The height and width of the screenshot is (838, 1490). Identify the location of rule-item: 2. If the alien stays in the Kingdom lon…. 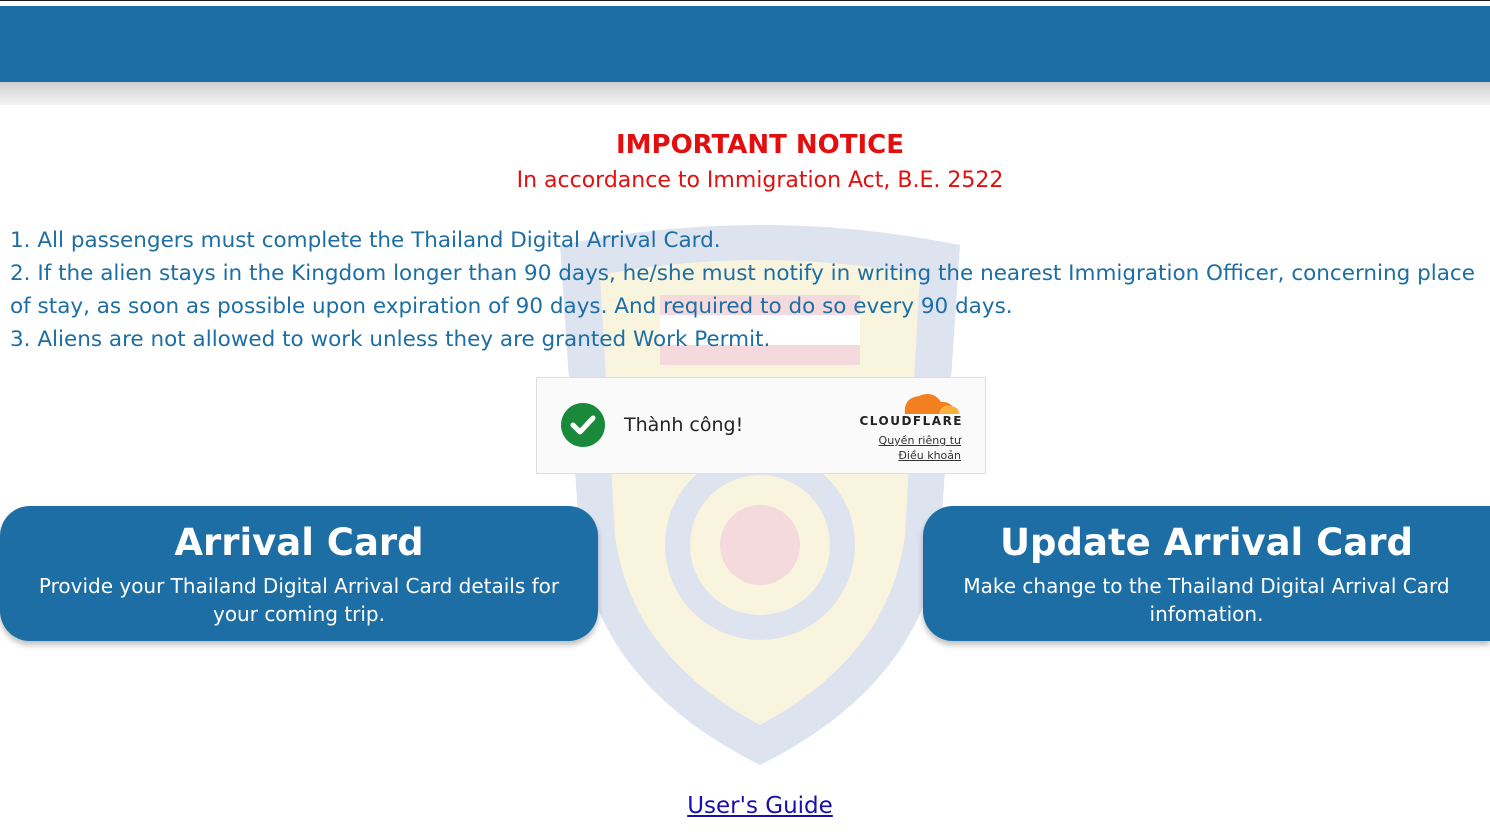
(742, 290).